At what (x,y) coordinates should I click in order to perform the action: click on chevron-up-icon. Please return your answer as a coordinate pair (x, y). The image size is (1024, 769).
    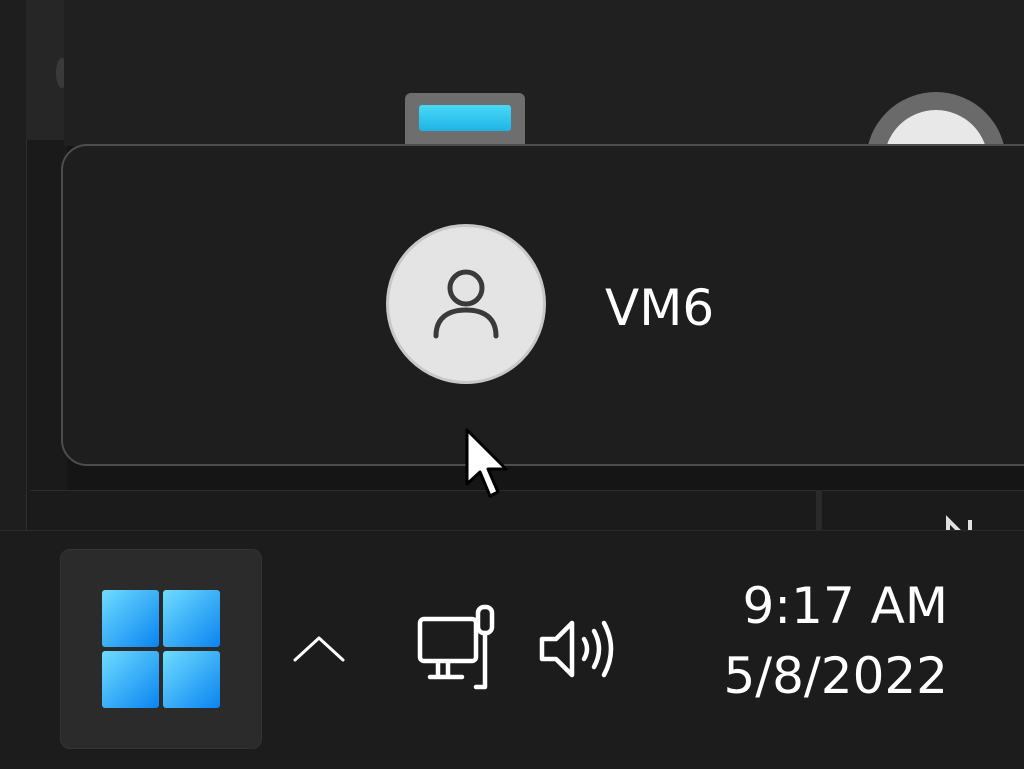
    Looking at the image, I should click on (319, 649).